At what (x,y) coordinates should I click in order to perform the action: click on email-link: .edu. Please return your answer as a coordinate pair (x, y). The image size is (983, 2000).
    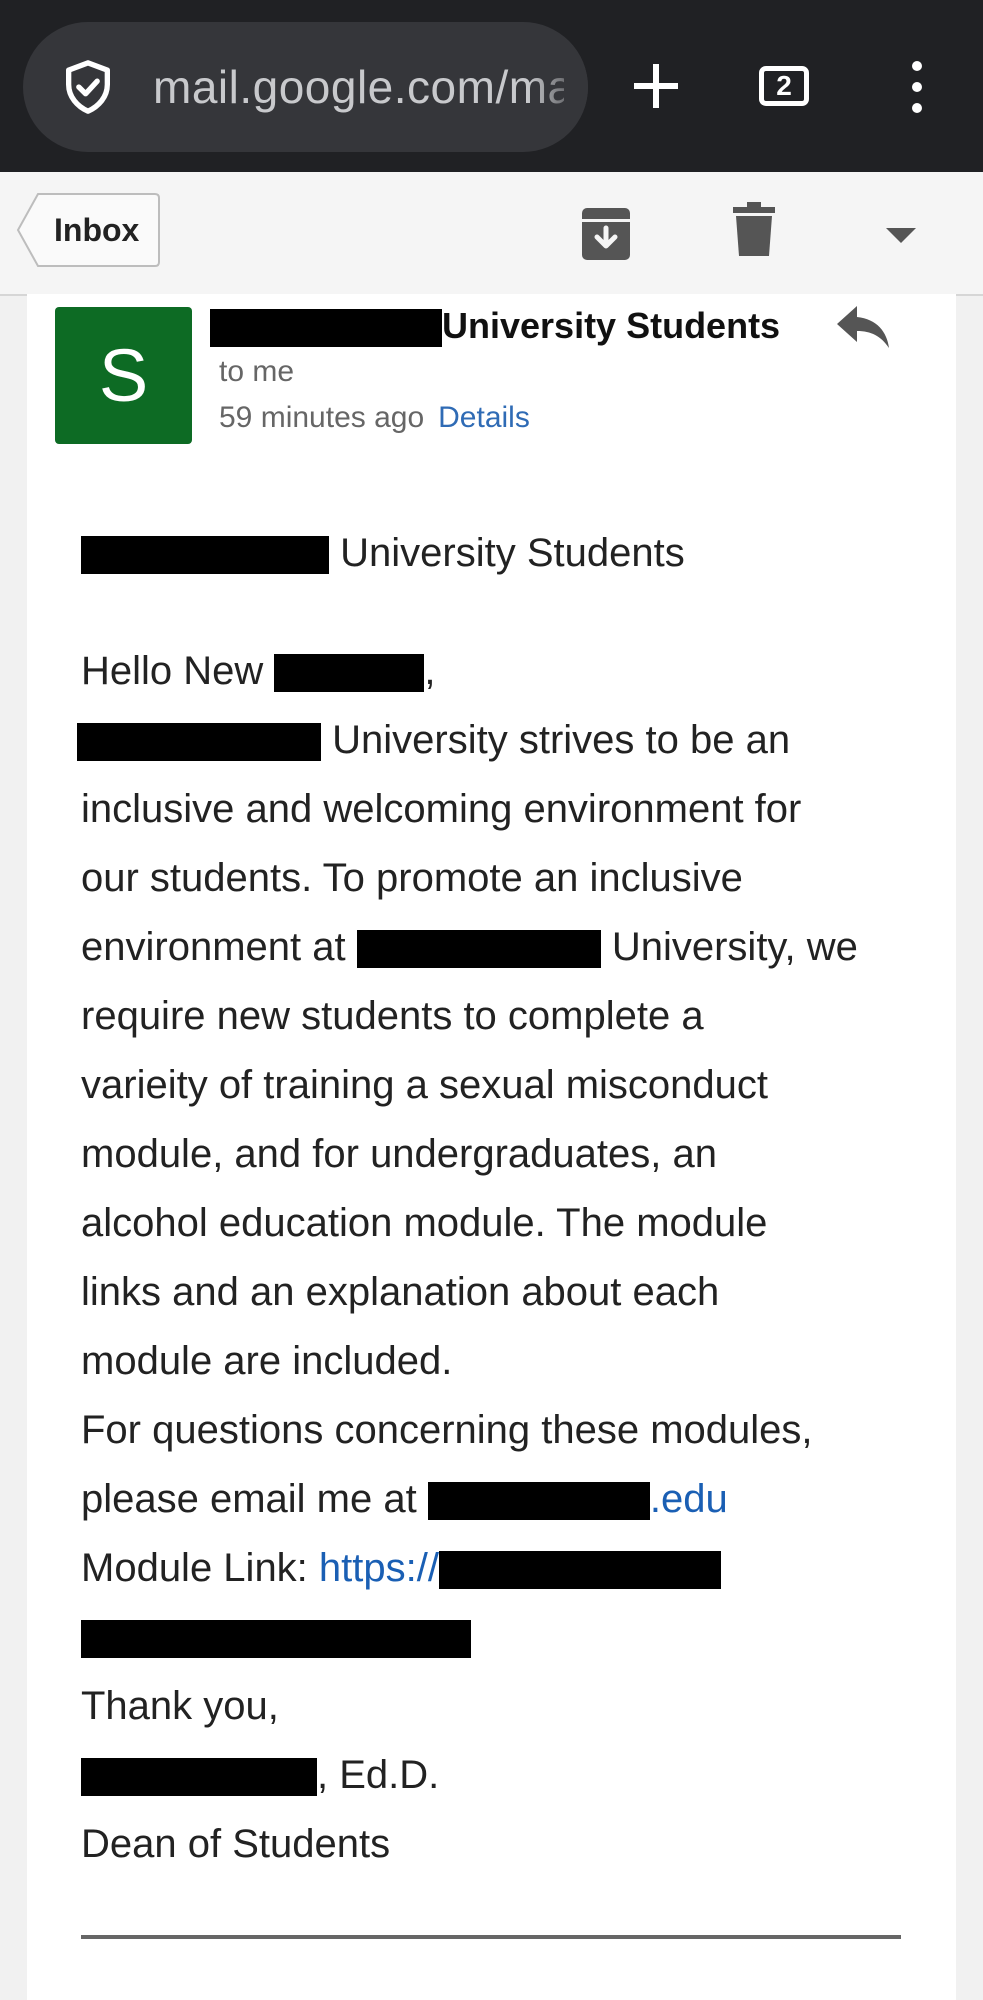
    Looking at the image, I should click on (577, 1499).